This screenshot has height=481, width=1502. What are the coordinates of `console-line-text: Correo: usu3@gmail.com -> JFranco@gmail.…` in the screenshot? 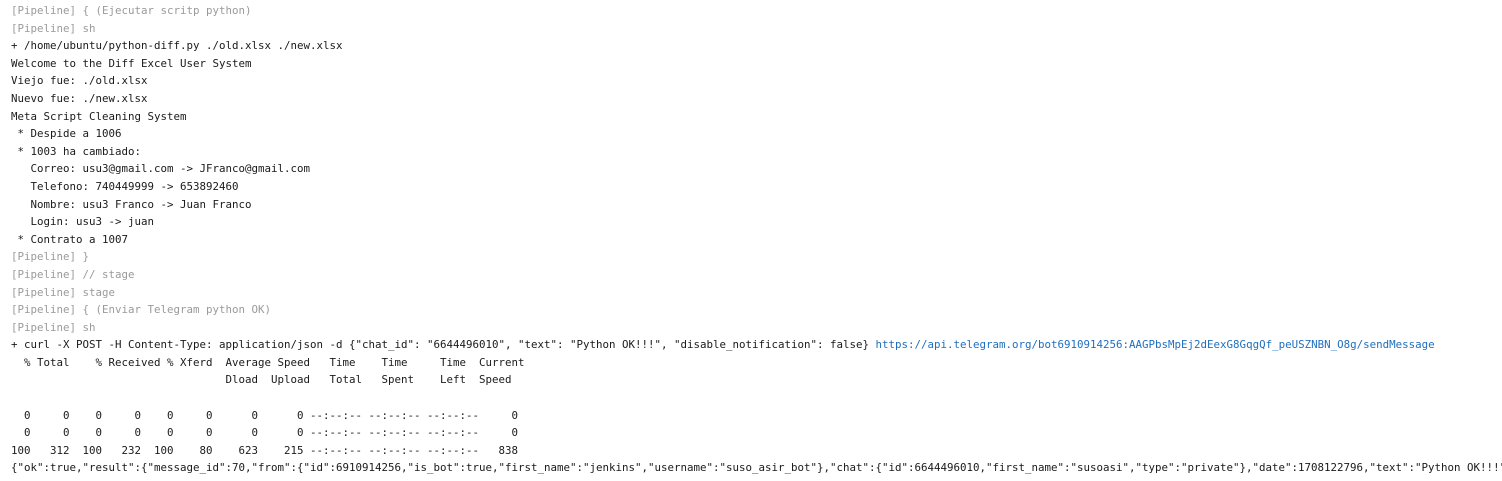 It's located at (161, 169).